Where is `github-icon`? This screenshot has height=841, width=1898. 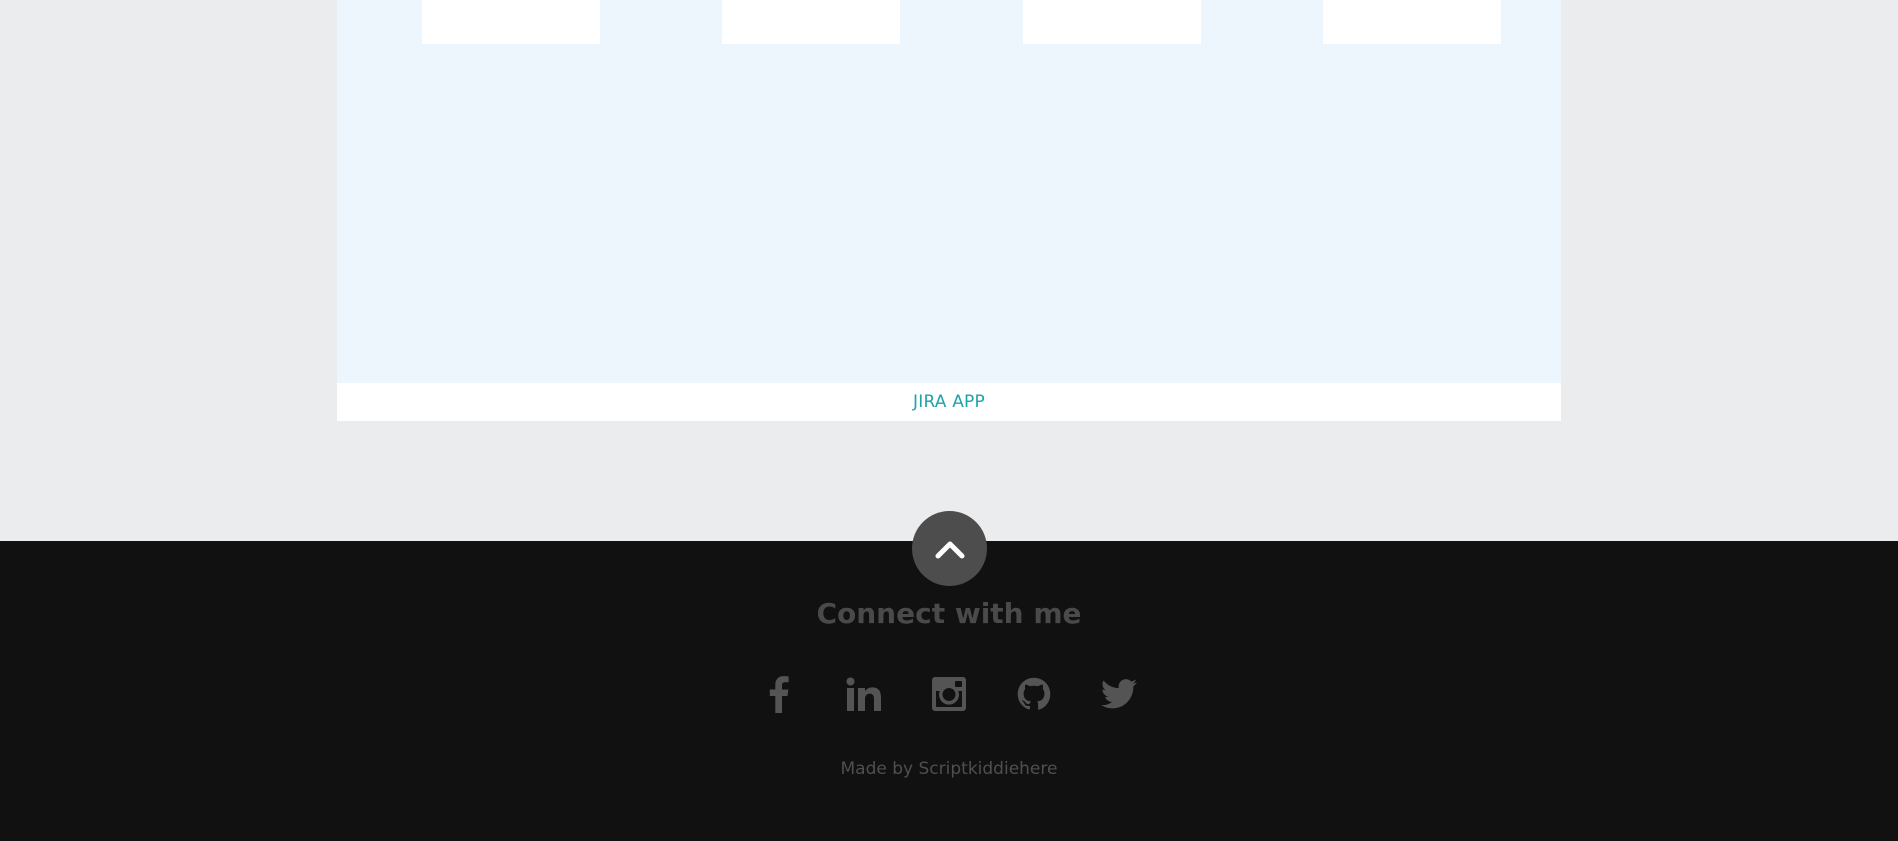 github-icon is located at coordinates (1034, 693).